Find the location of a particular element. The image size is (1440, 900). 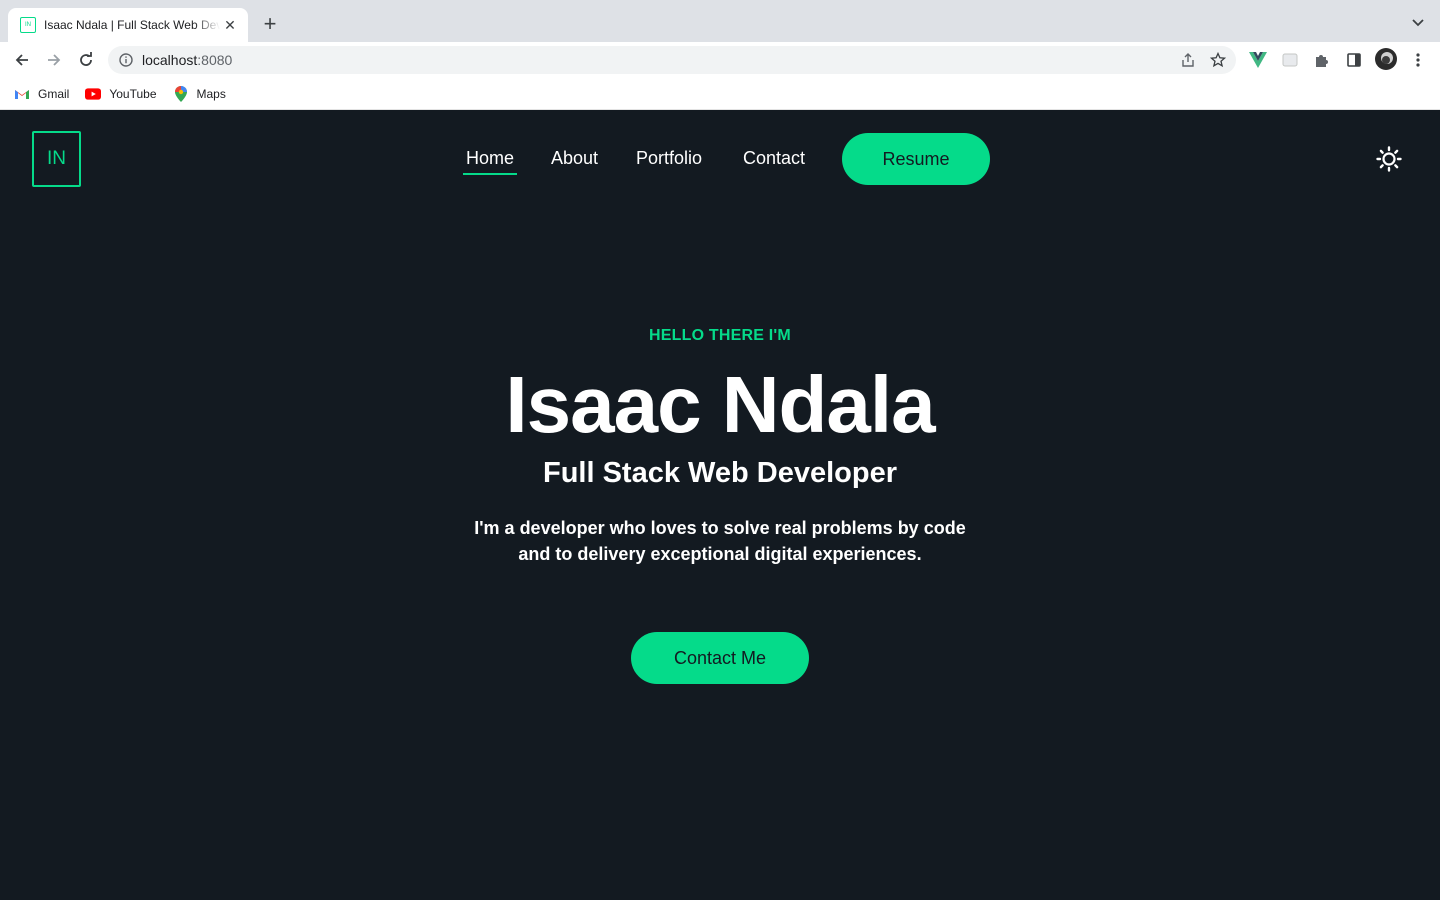

gmail-icon is located at coordinates (22, 94).